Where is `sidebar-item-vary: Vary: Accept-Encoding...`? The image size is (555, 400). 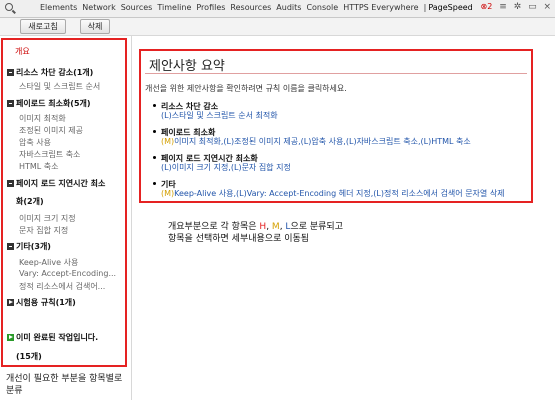 sidebar-item-vary: Vary: Accept-Encoding... is located at coordinates (67, 273).